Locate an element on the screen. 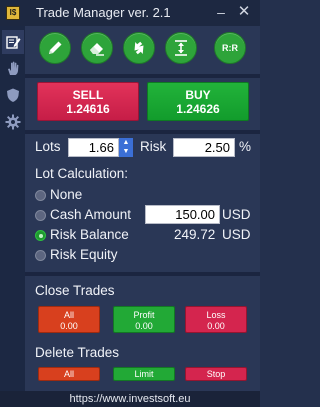  gear-icon is located at coordinates (13, 122).